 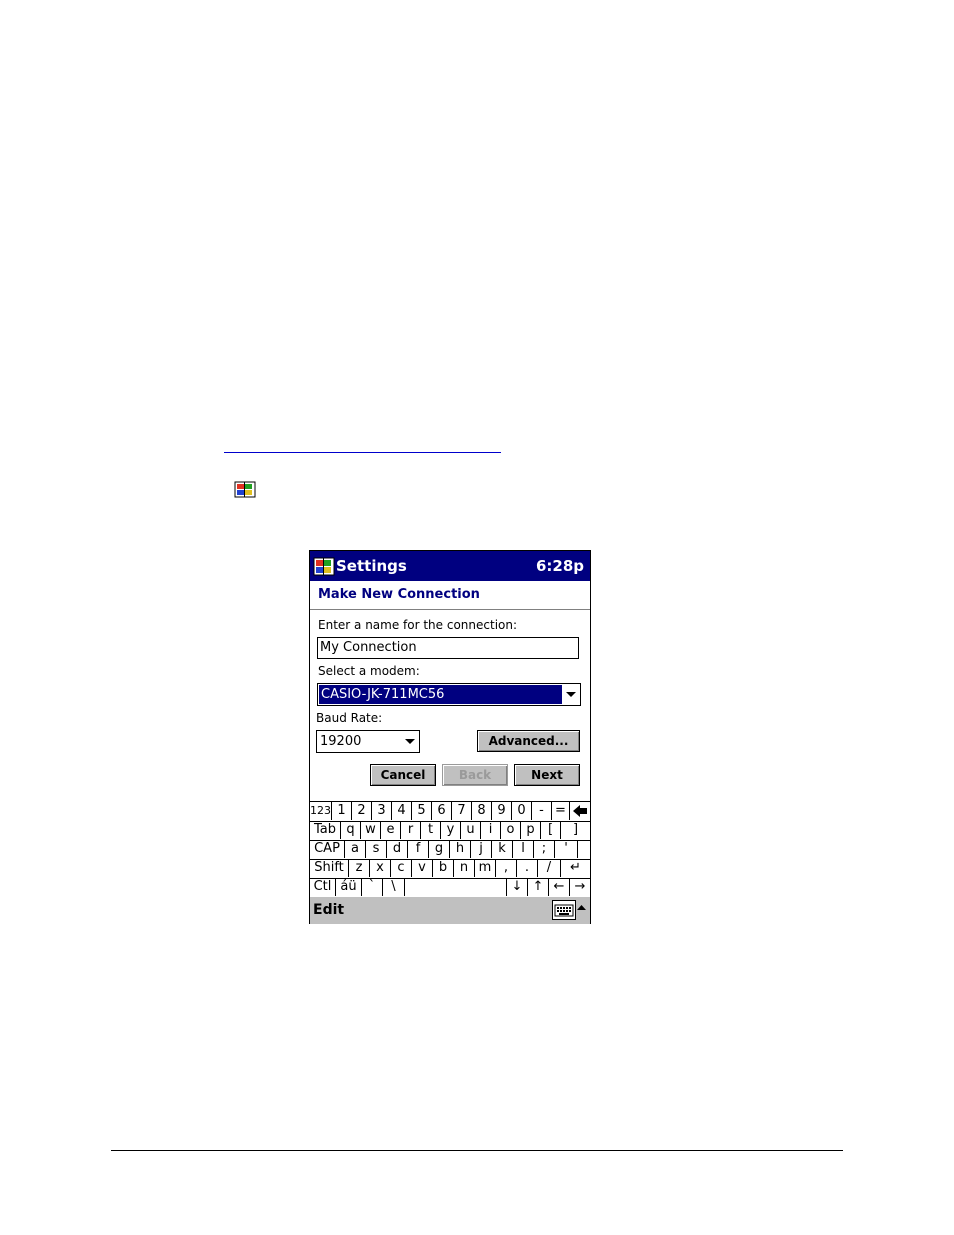 I want to click on key-backtick: `, so click(x=372, y=887).